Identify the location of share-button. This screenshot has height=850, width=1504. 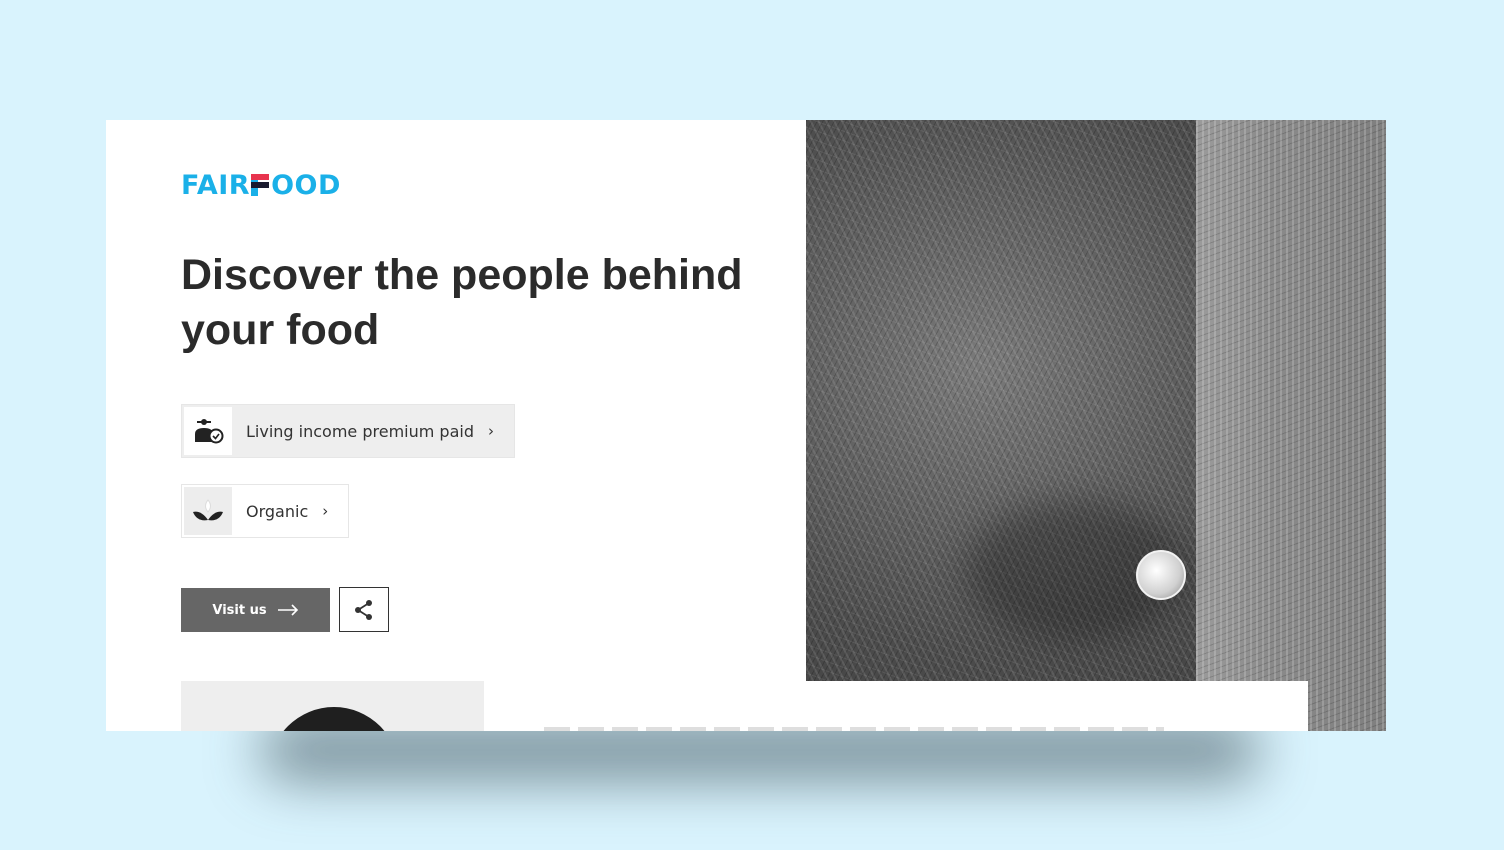
(364, 609).